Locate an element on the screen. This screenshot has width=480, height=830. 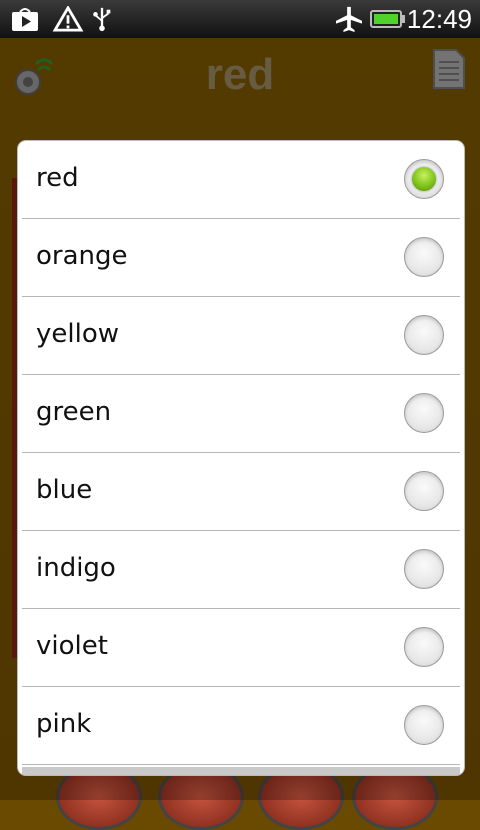
airplane-icon is located at coordinates (349, 19).